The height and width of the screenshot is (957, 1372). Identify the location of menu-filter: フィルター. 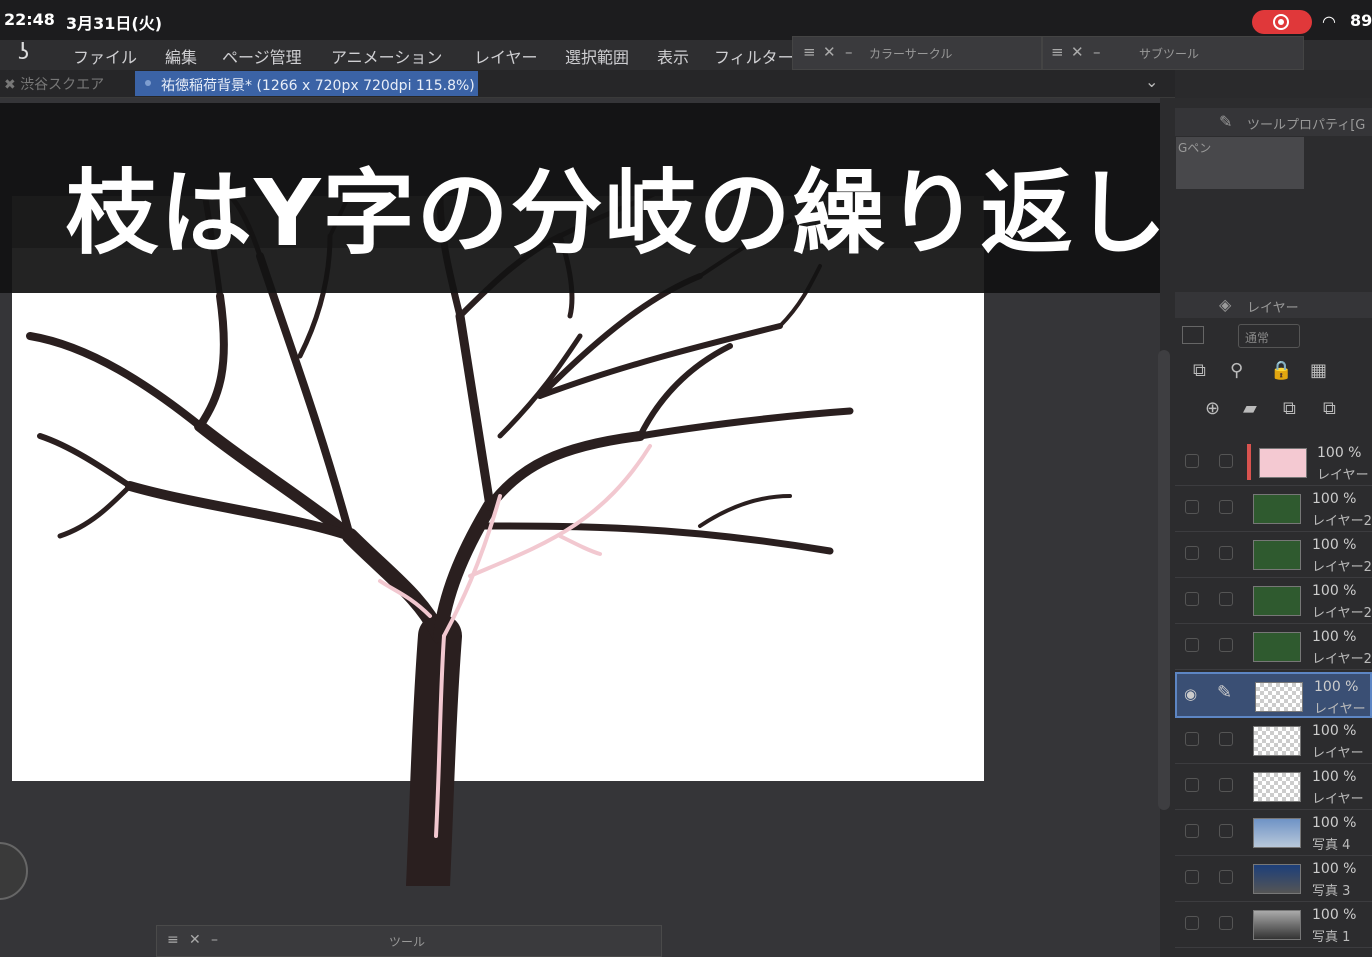
(754, 56).